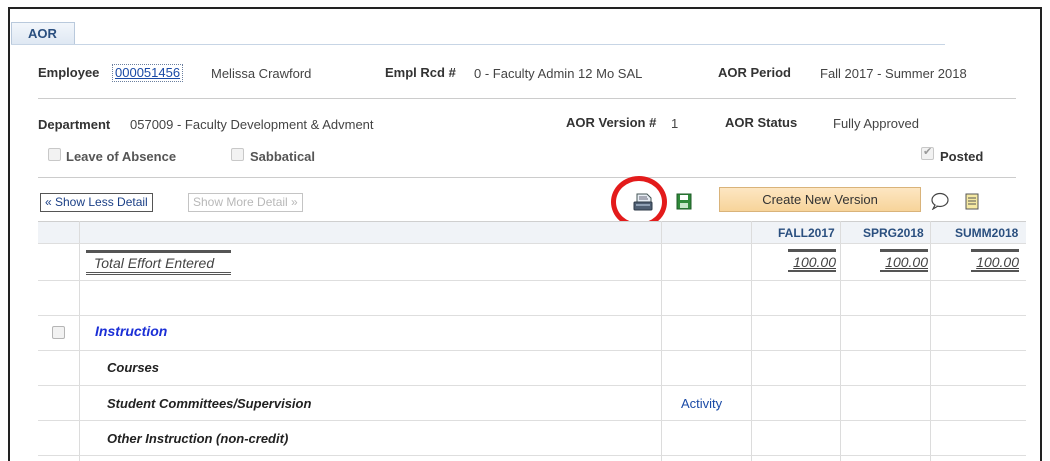  I want to click on section-instruction: Instruction, so click(131, 331).